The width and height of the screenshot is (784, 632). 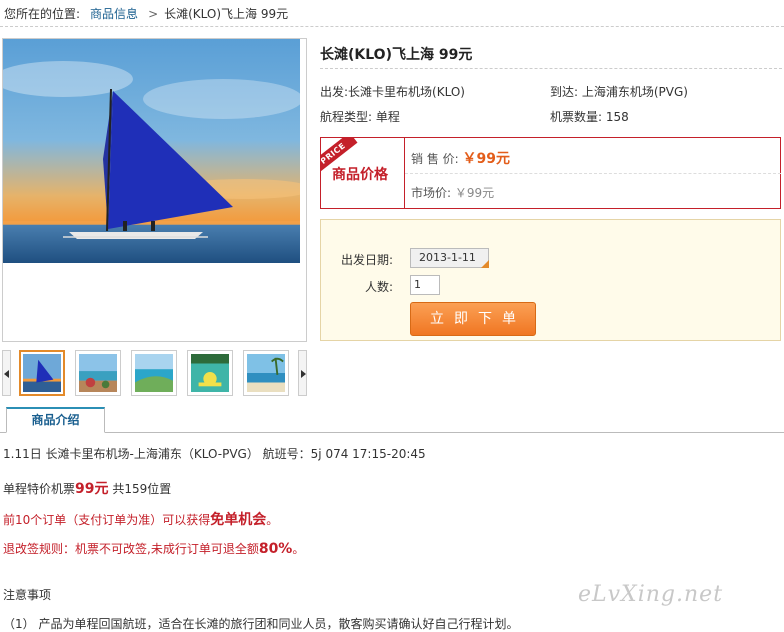 What do you see at coordinates (651, 594) in the screenshot?
I see `site-watermark: eLvXing.net` at bounding box center [651, 594].